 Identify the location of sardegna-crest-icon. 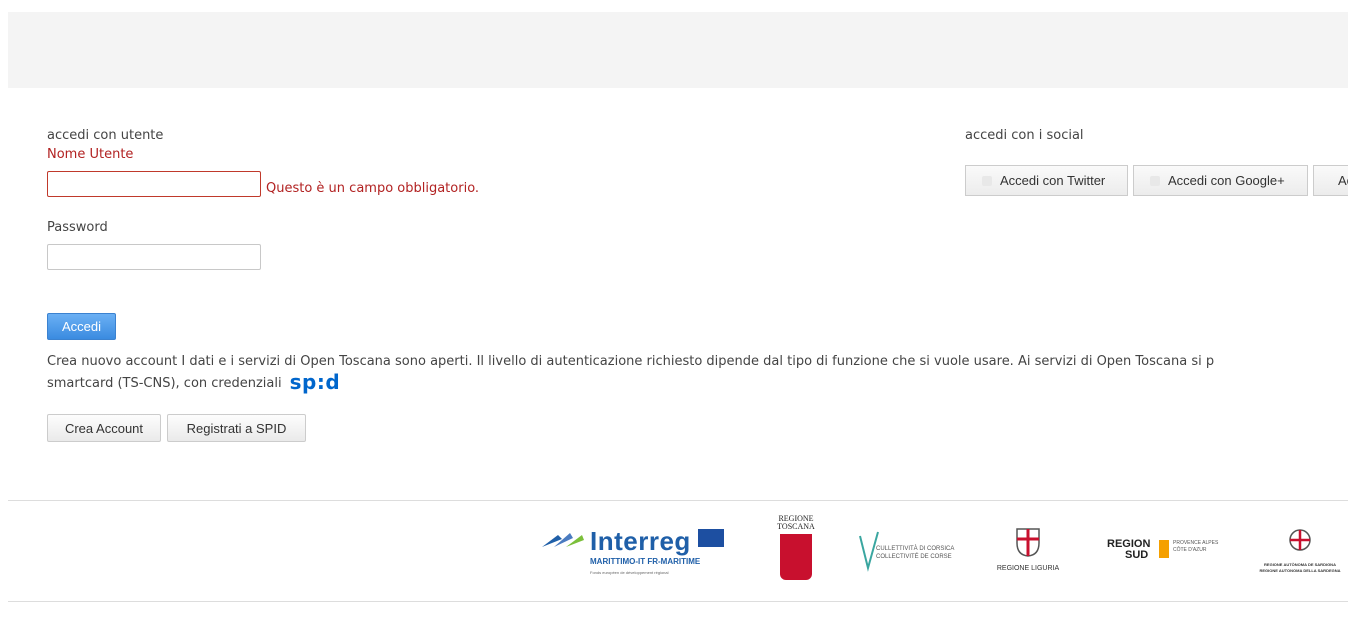
(1300, 540).